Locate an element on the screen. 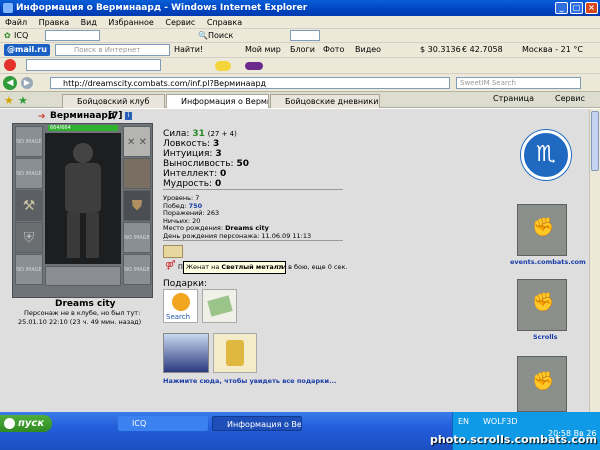 This screenshot has height=450, width=600. money-icon is located at coordinates (220, 306).